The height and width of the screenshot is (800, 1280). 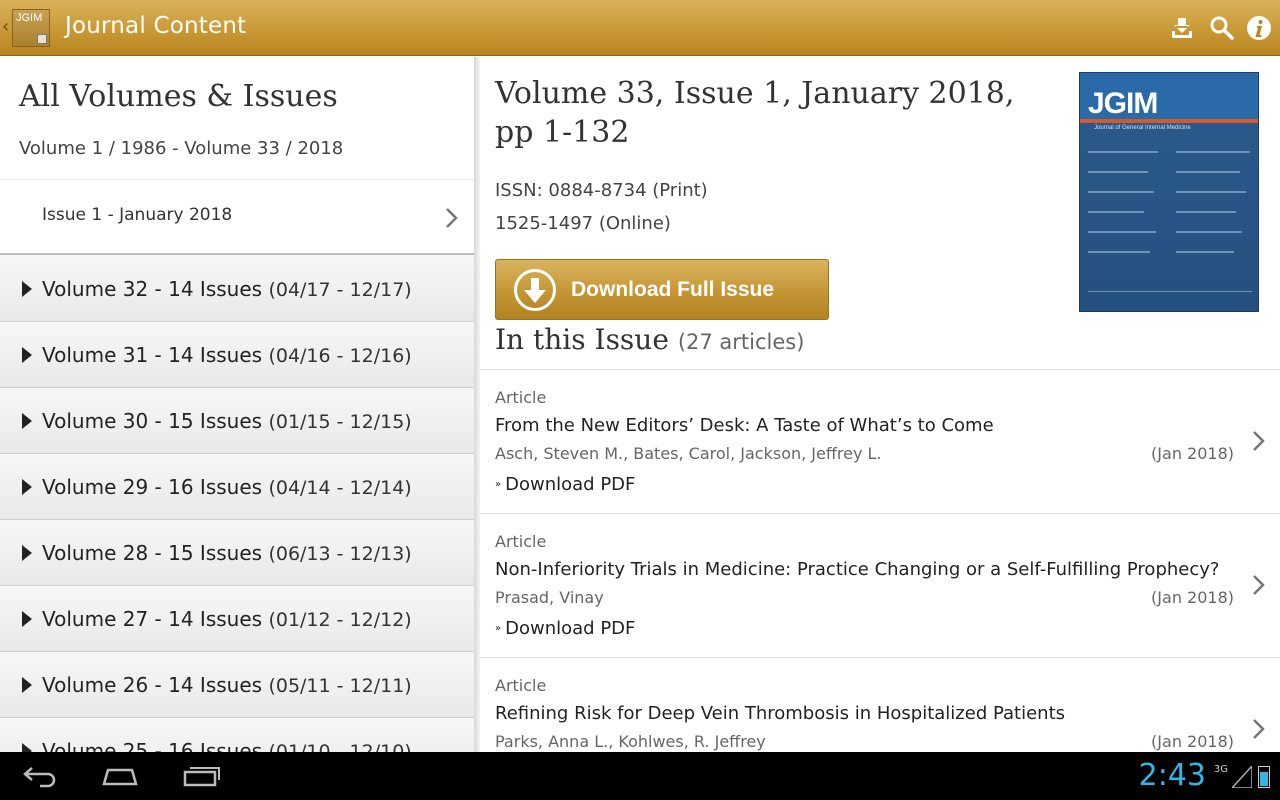 I want to click on back-nav-icon, so click(x=40, y=778).